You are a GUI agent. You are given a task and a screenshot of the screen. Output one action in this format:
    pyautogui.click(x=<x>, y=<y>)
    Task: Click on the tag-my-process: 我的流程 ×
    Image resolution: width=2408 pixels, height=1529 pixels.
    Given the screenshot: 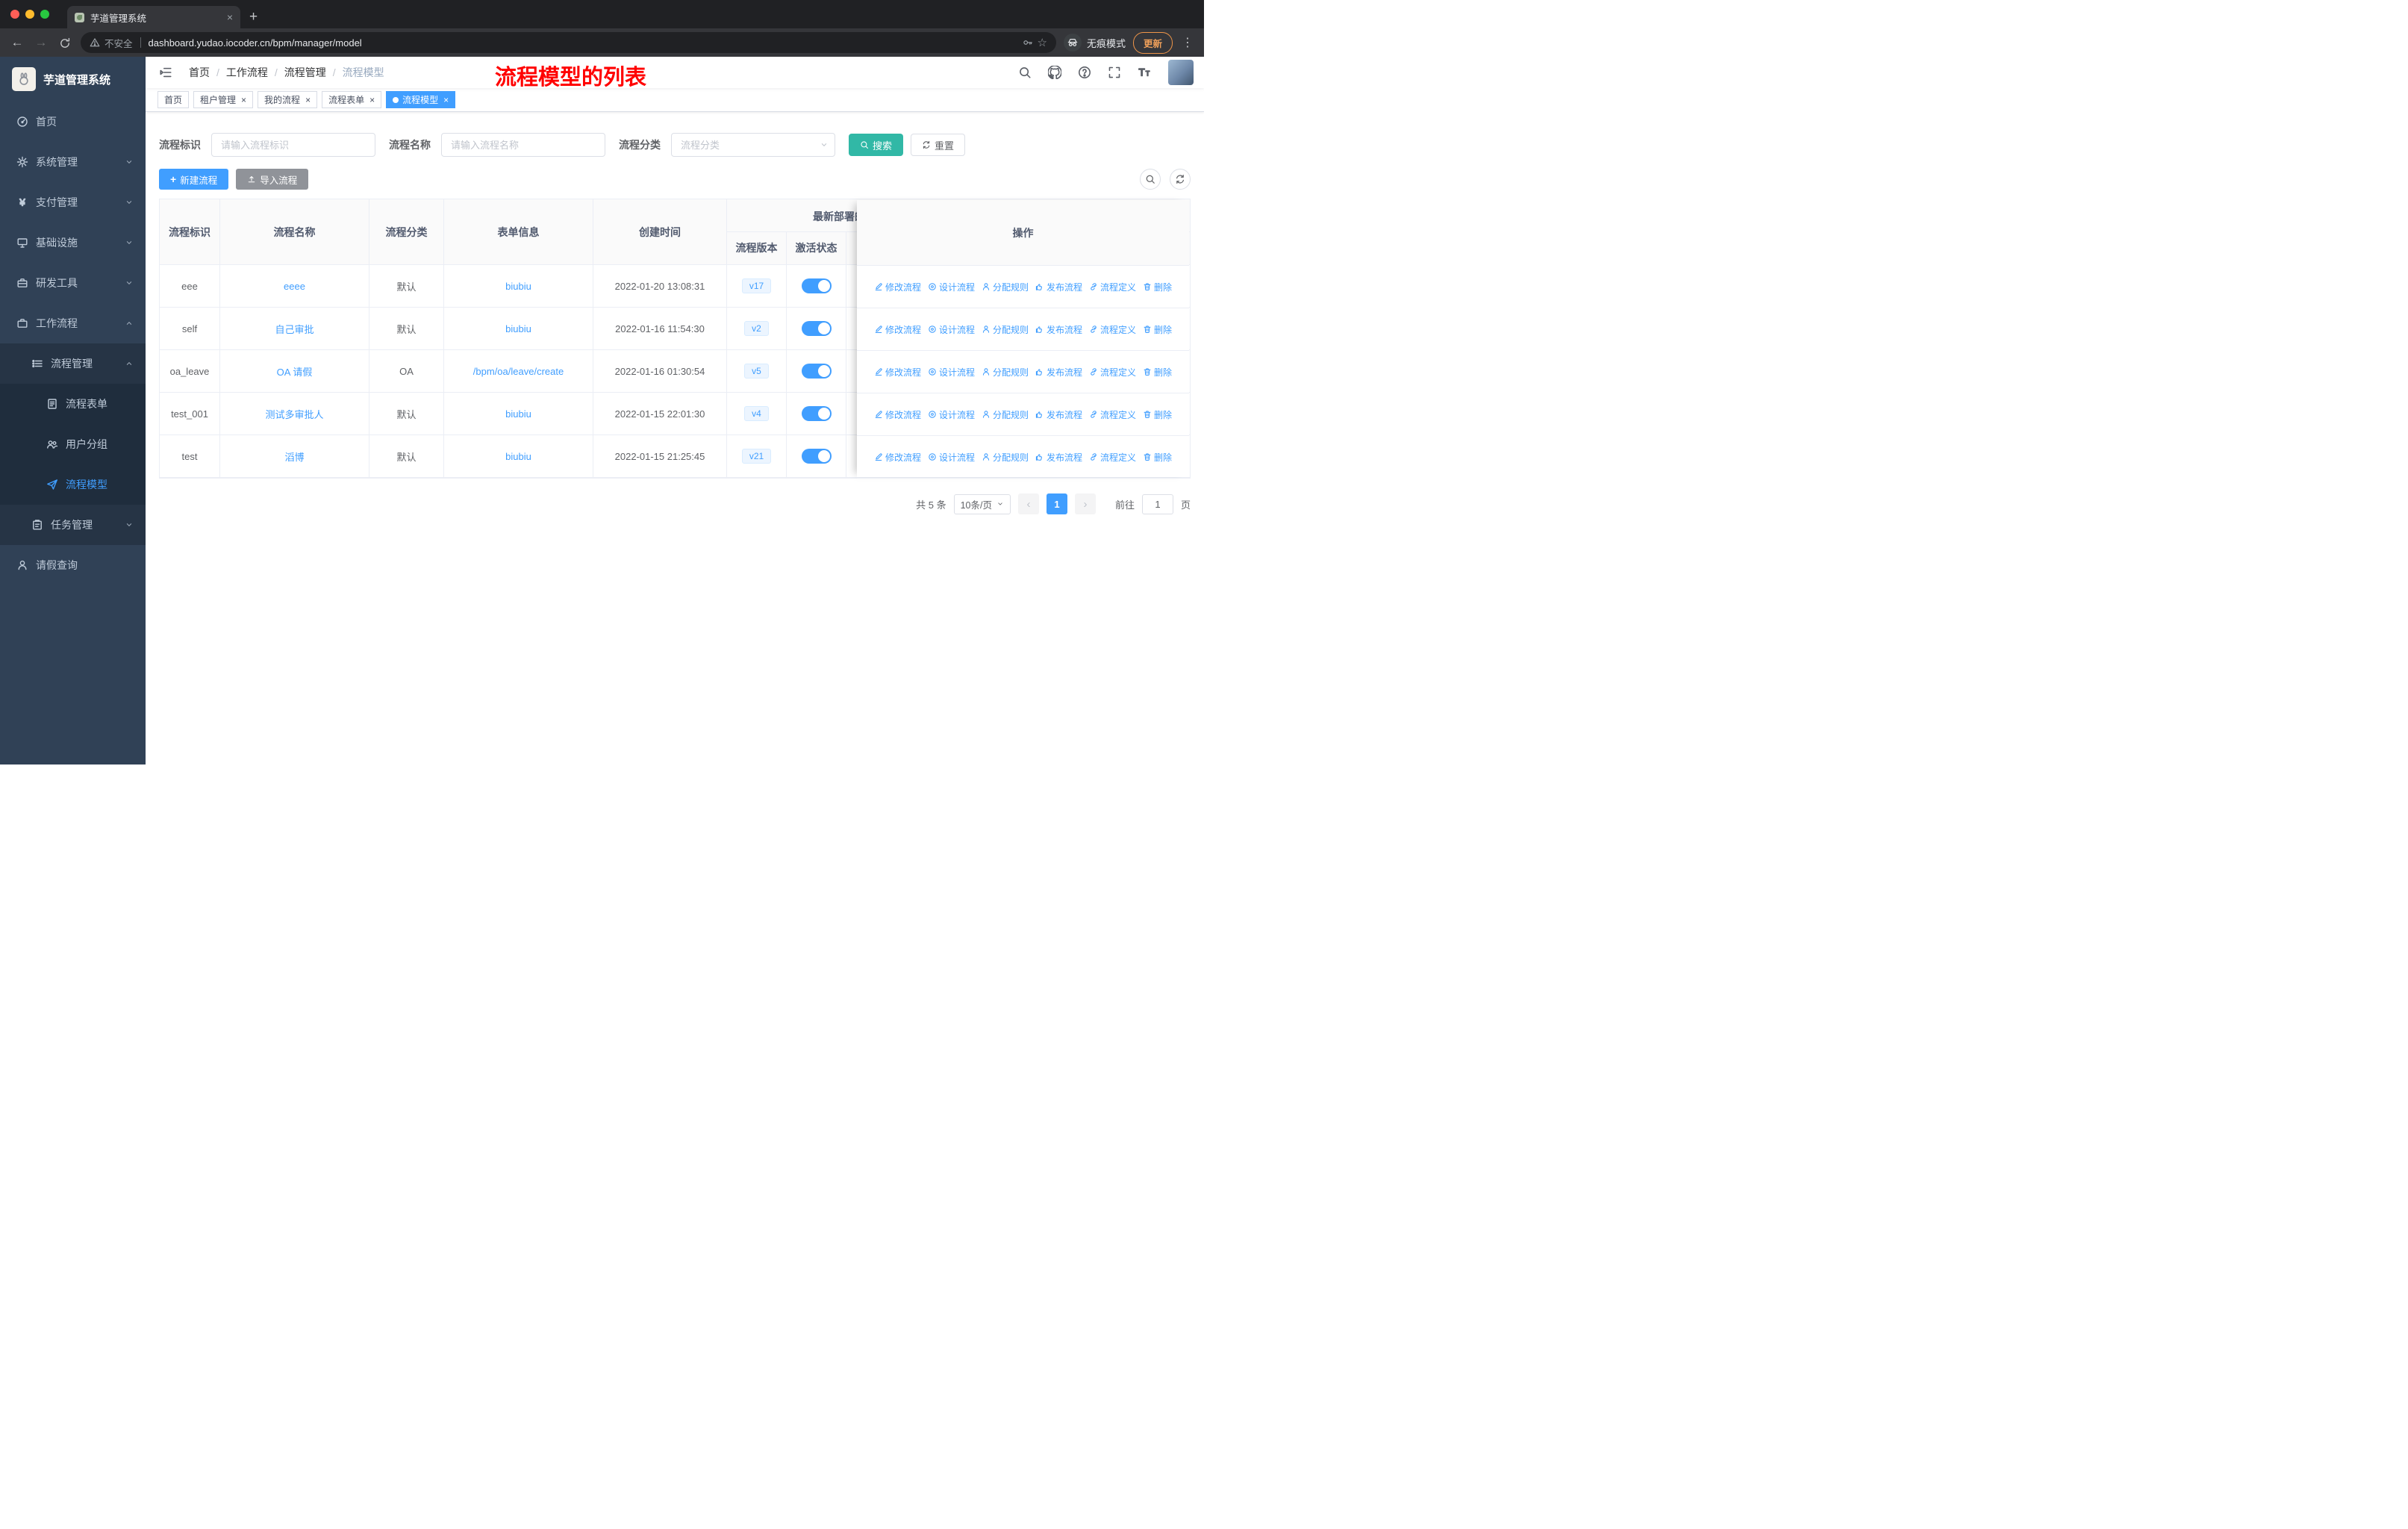 What is the action you would take?
    pyautogui.click(x=288, y=100)
    